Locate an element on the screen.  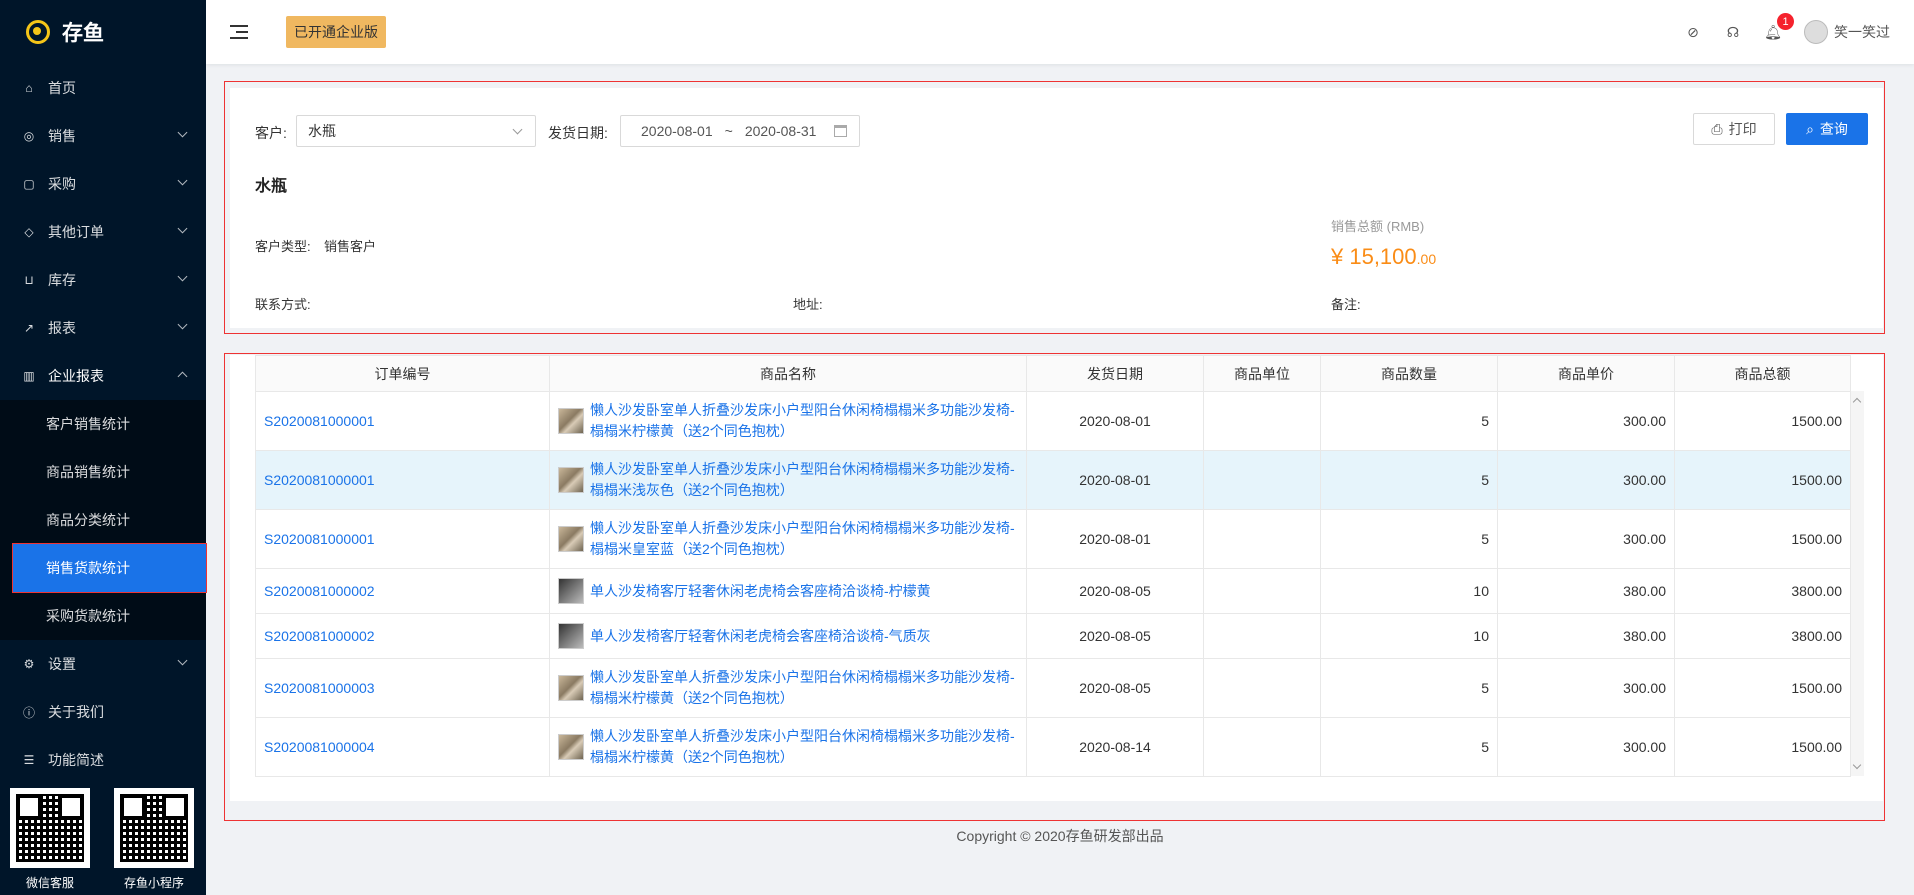
sidebar-item-other-orders: ◇ 其他订单 is located at coordinates (103, 232).